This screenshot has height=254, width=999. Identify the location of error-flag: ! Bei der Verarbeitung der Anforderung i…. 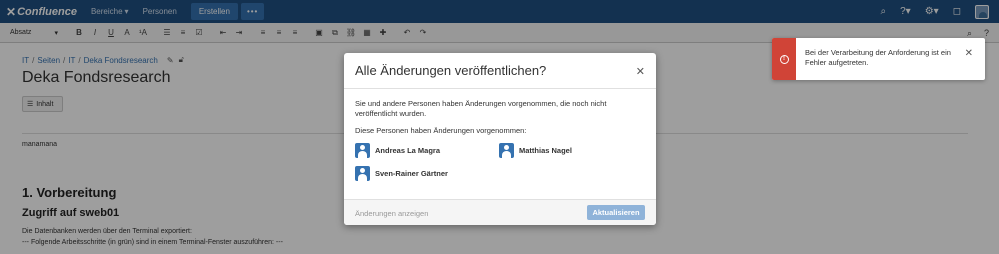
(878, 59).